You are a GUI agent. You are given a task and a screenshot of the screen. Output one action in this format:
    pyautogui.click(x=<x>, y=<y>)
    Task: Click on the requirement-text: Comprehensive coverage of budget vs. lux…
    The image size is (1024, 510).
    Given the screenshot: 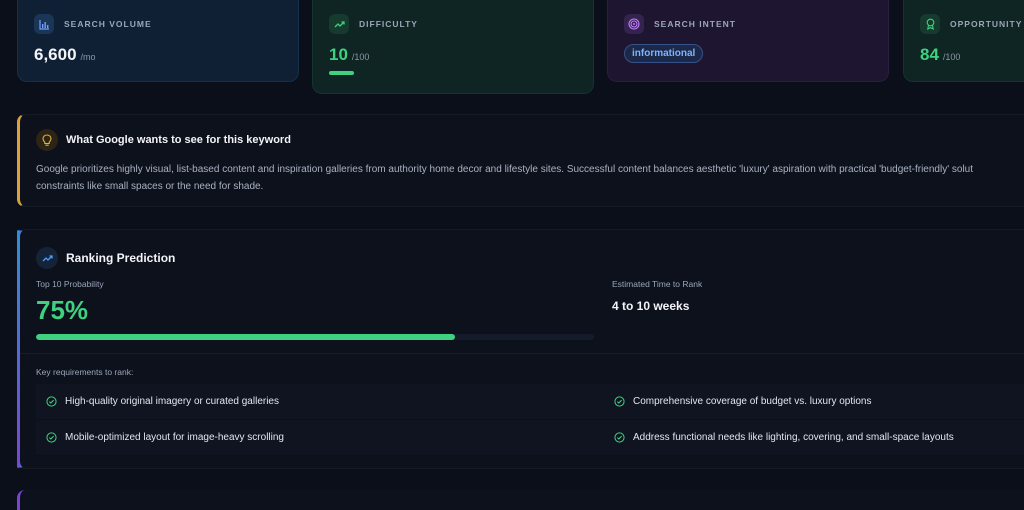 What is the action you would take?
    pyautogui.click(x=752, y=401)
    